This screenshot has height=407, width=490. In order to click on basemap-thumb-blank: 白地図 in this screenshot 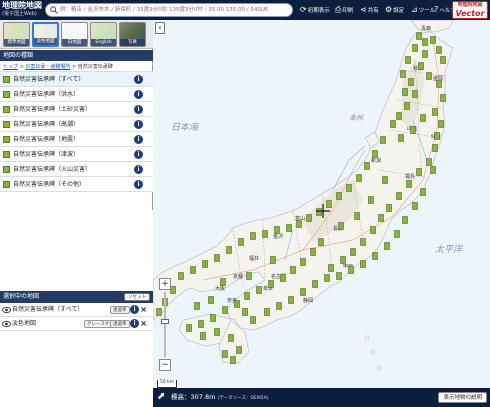, I will do `click(74, 34)`.